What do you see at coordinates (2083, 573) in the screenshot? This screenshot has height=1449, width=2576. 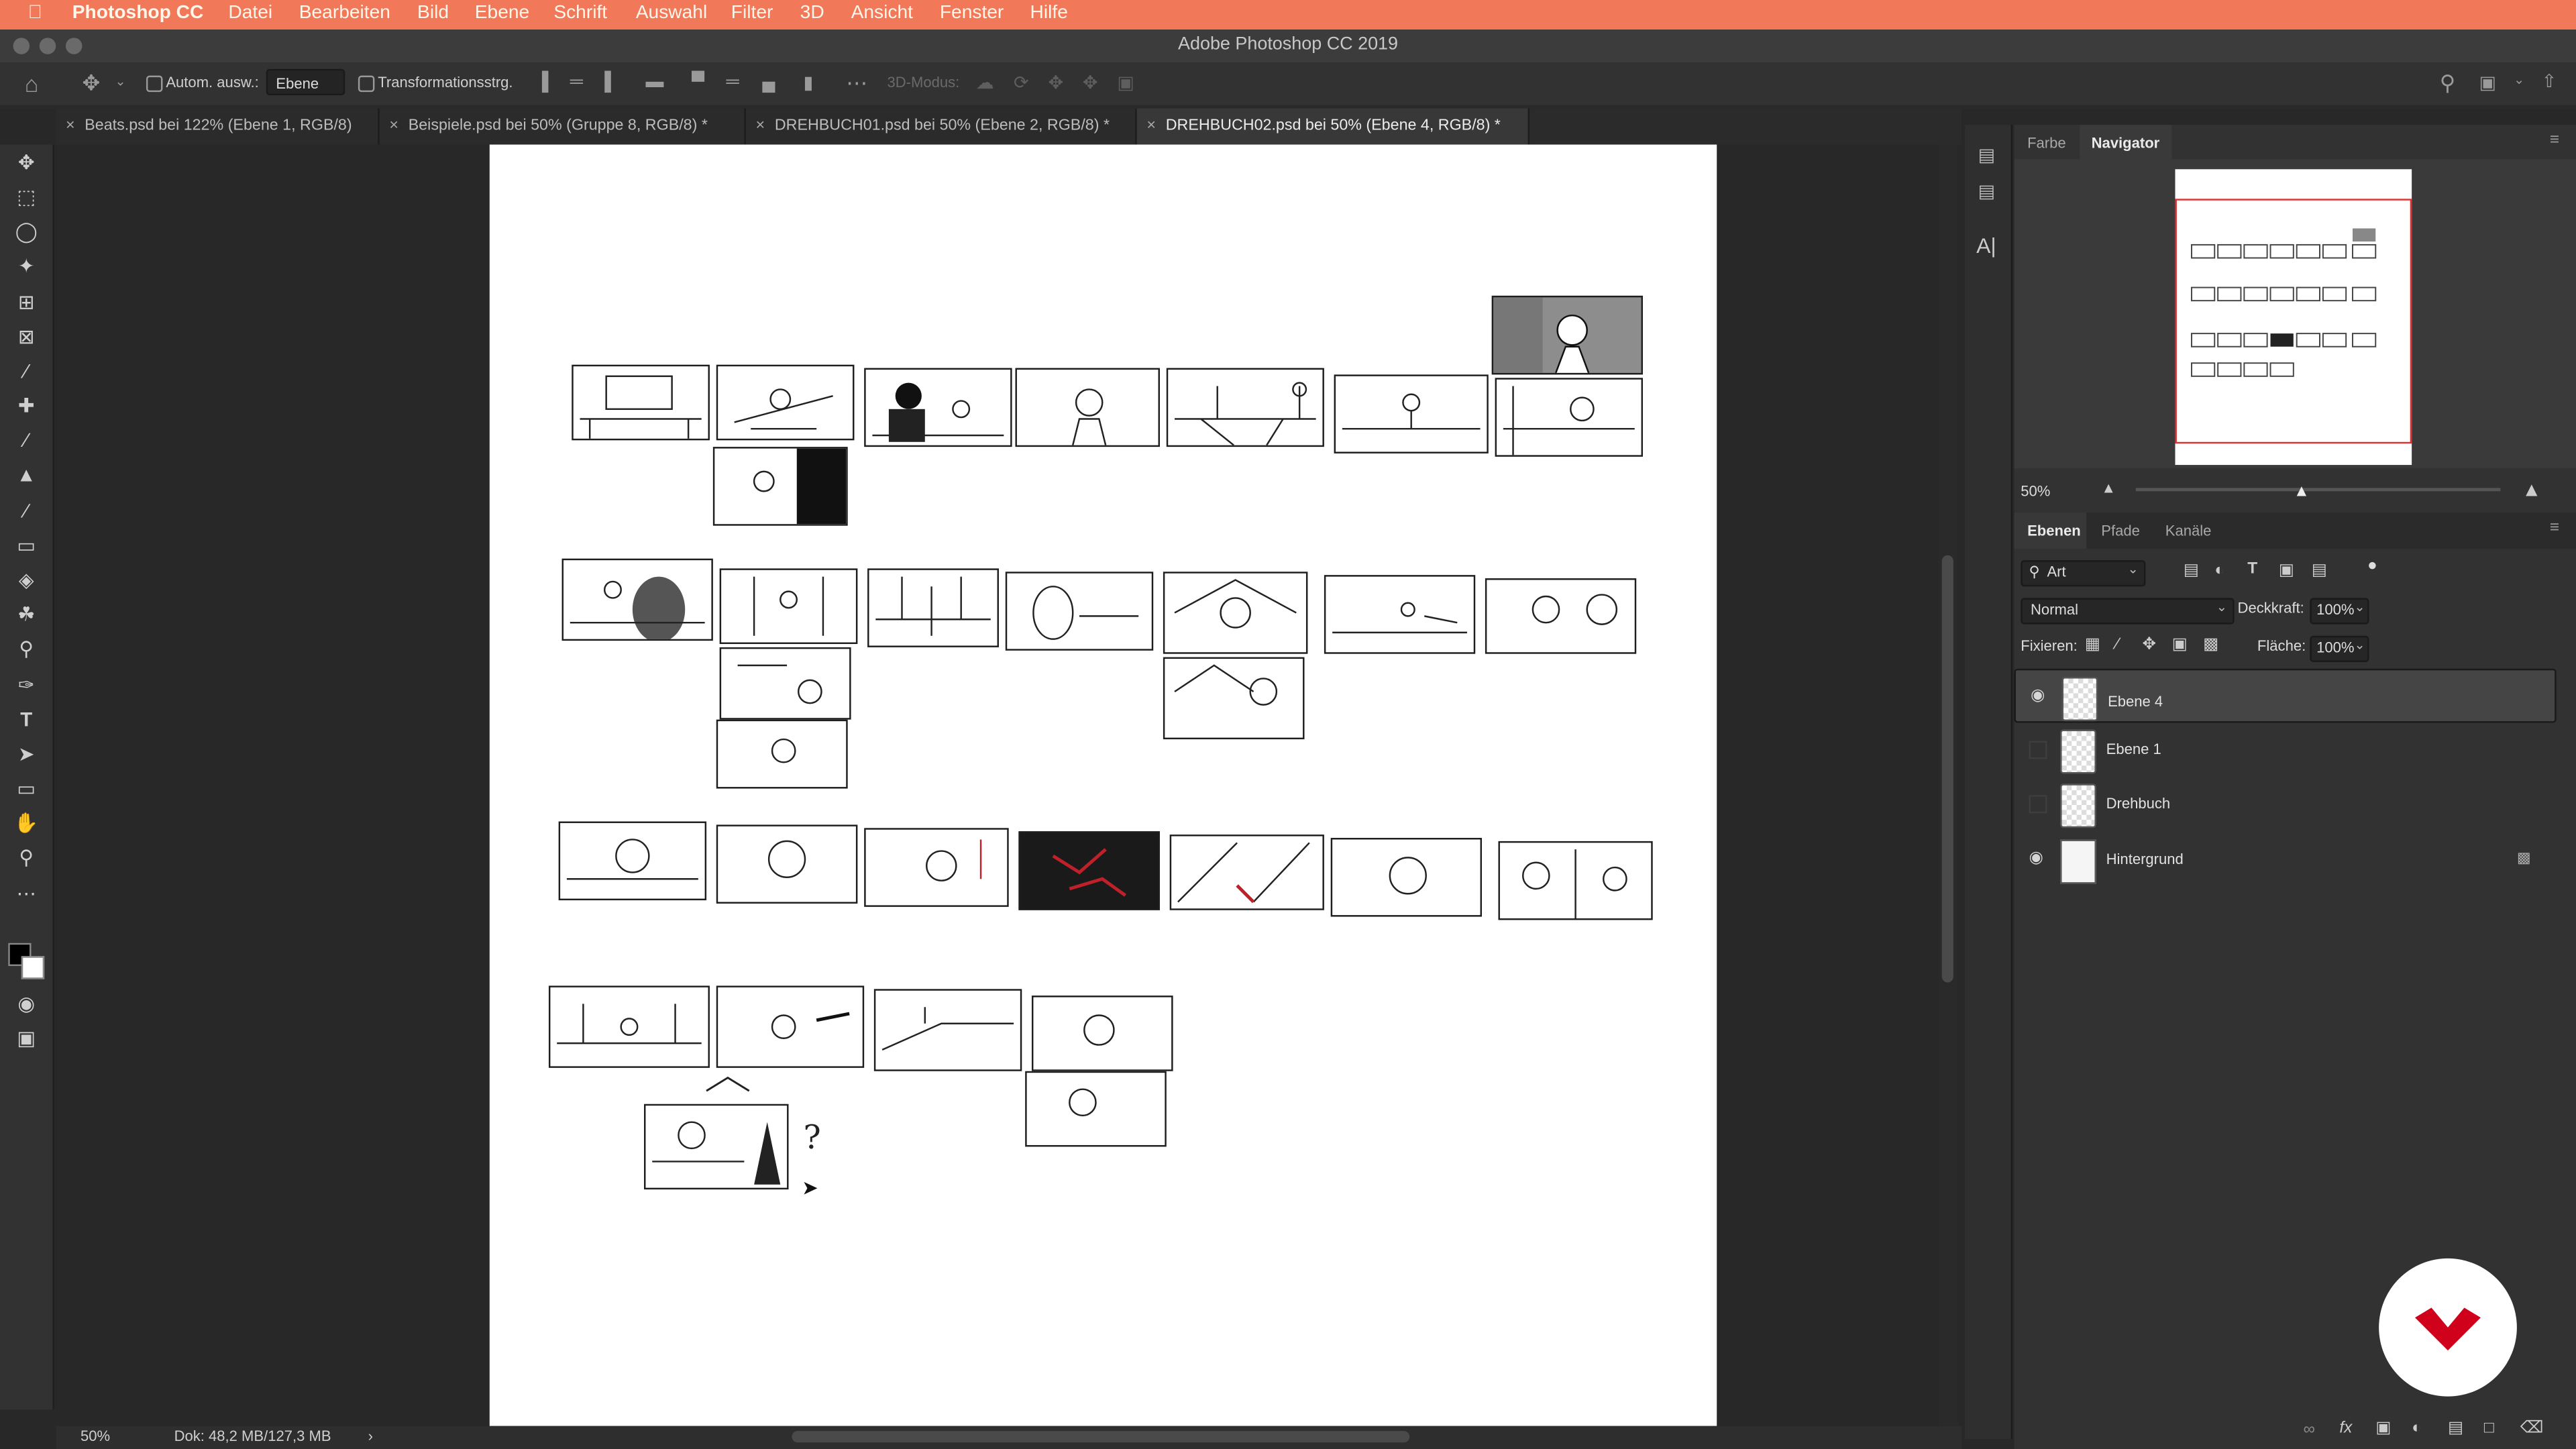 I see `layer-filter-dropdown: ⚲ Art ⌄` at bounding box center [2083, 573].